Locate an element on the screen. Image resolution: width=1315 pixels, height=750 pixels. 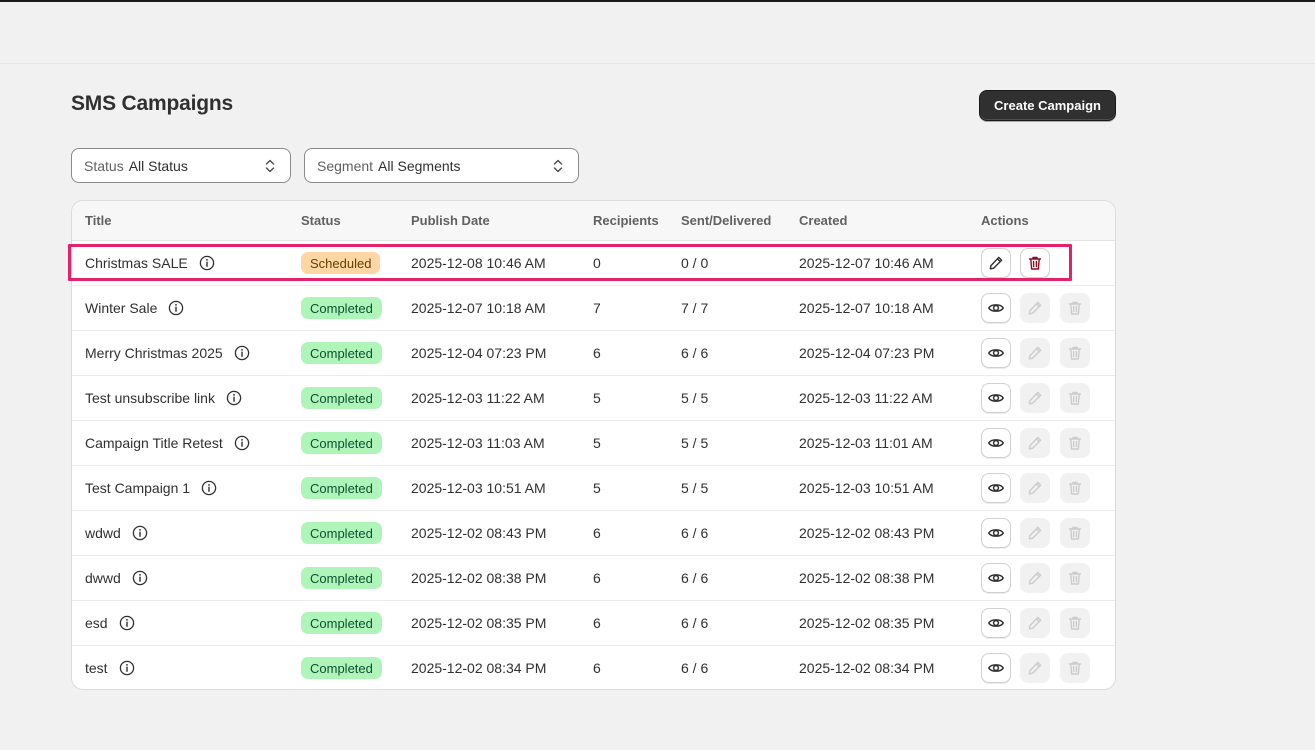
delete-button is located at coordinates (1035, 263).